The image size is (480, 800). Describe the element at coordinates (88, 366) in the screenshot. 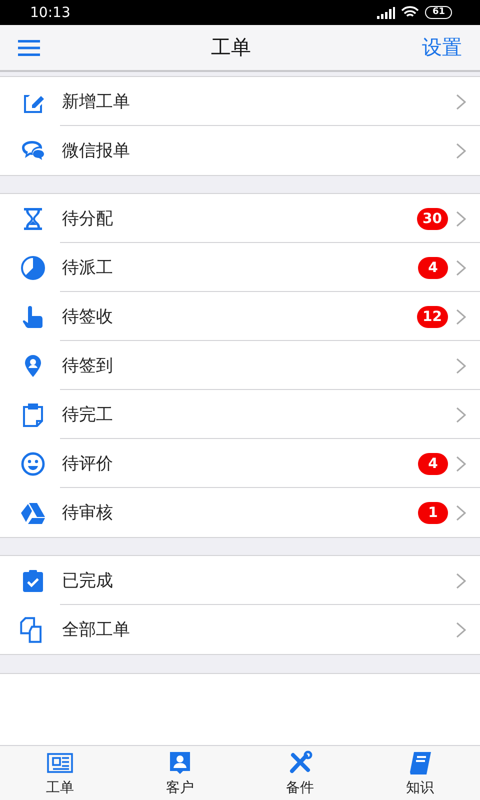

I see `row-label: 待签到` at that location.